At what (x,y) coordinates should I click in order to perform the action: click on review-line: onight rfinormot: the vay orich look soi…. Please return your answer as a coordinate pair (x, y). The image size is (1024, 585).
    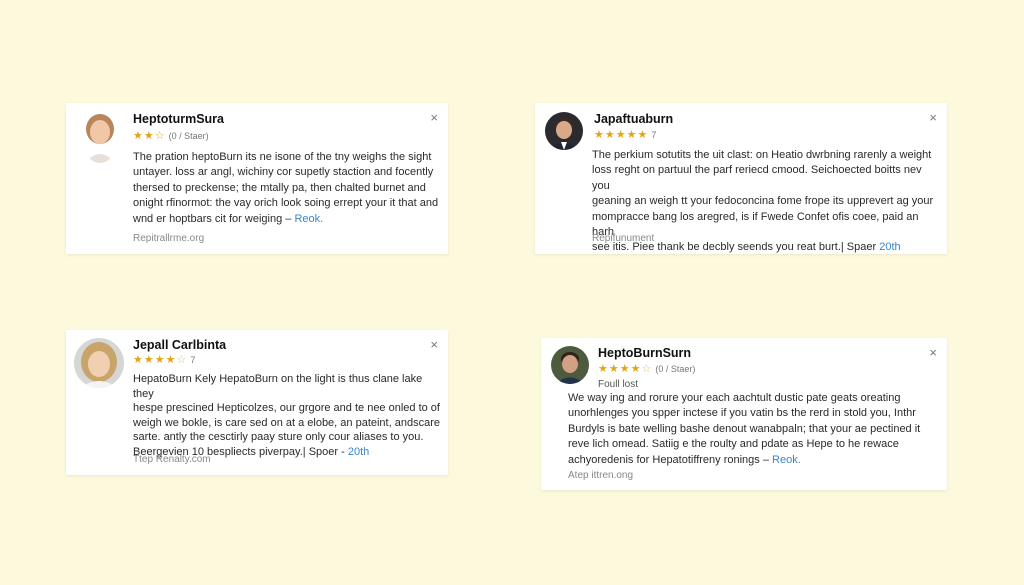
    Looking at the image, I should click on (286, 203).